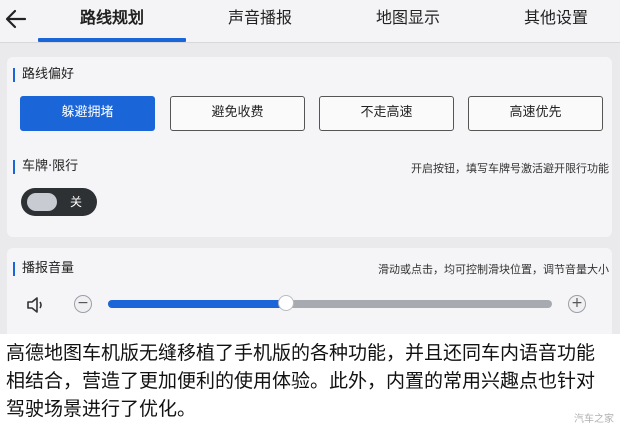  I want to click on route-preference-title: 路线偏好, so click(43, 75).